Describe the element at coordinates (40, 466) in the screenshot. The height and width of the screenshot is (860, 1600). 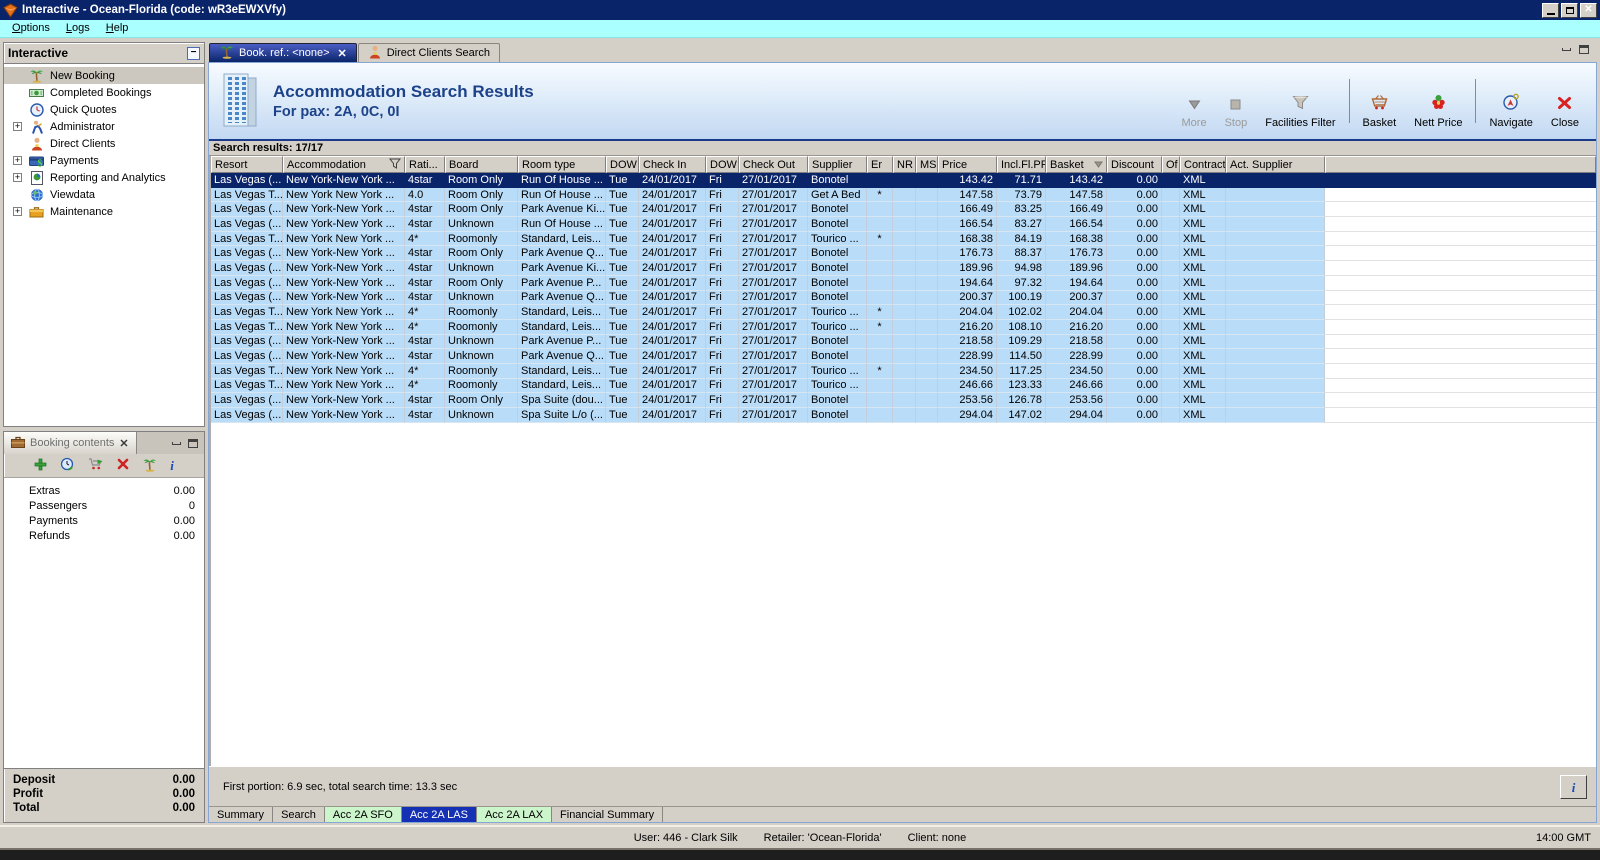
I see `add-icon` at that location.